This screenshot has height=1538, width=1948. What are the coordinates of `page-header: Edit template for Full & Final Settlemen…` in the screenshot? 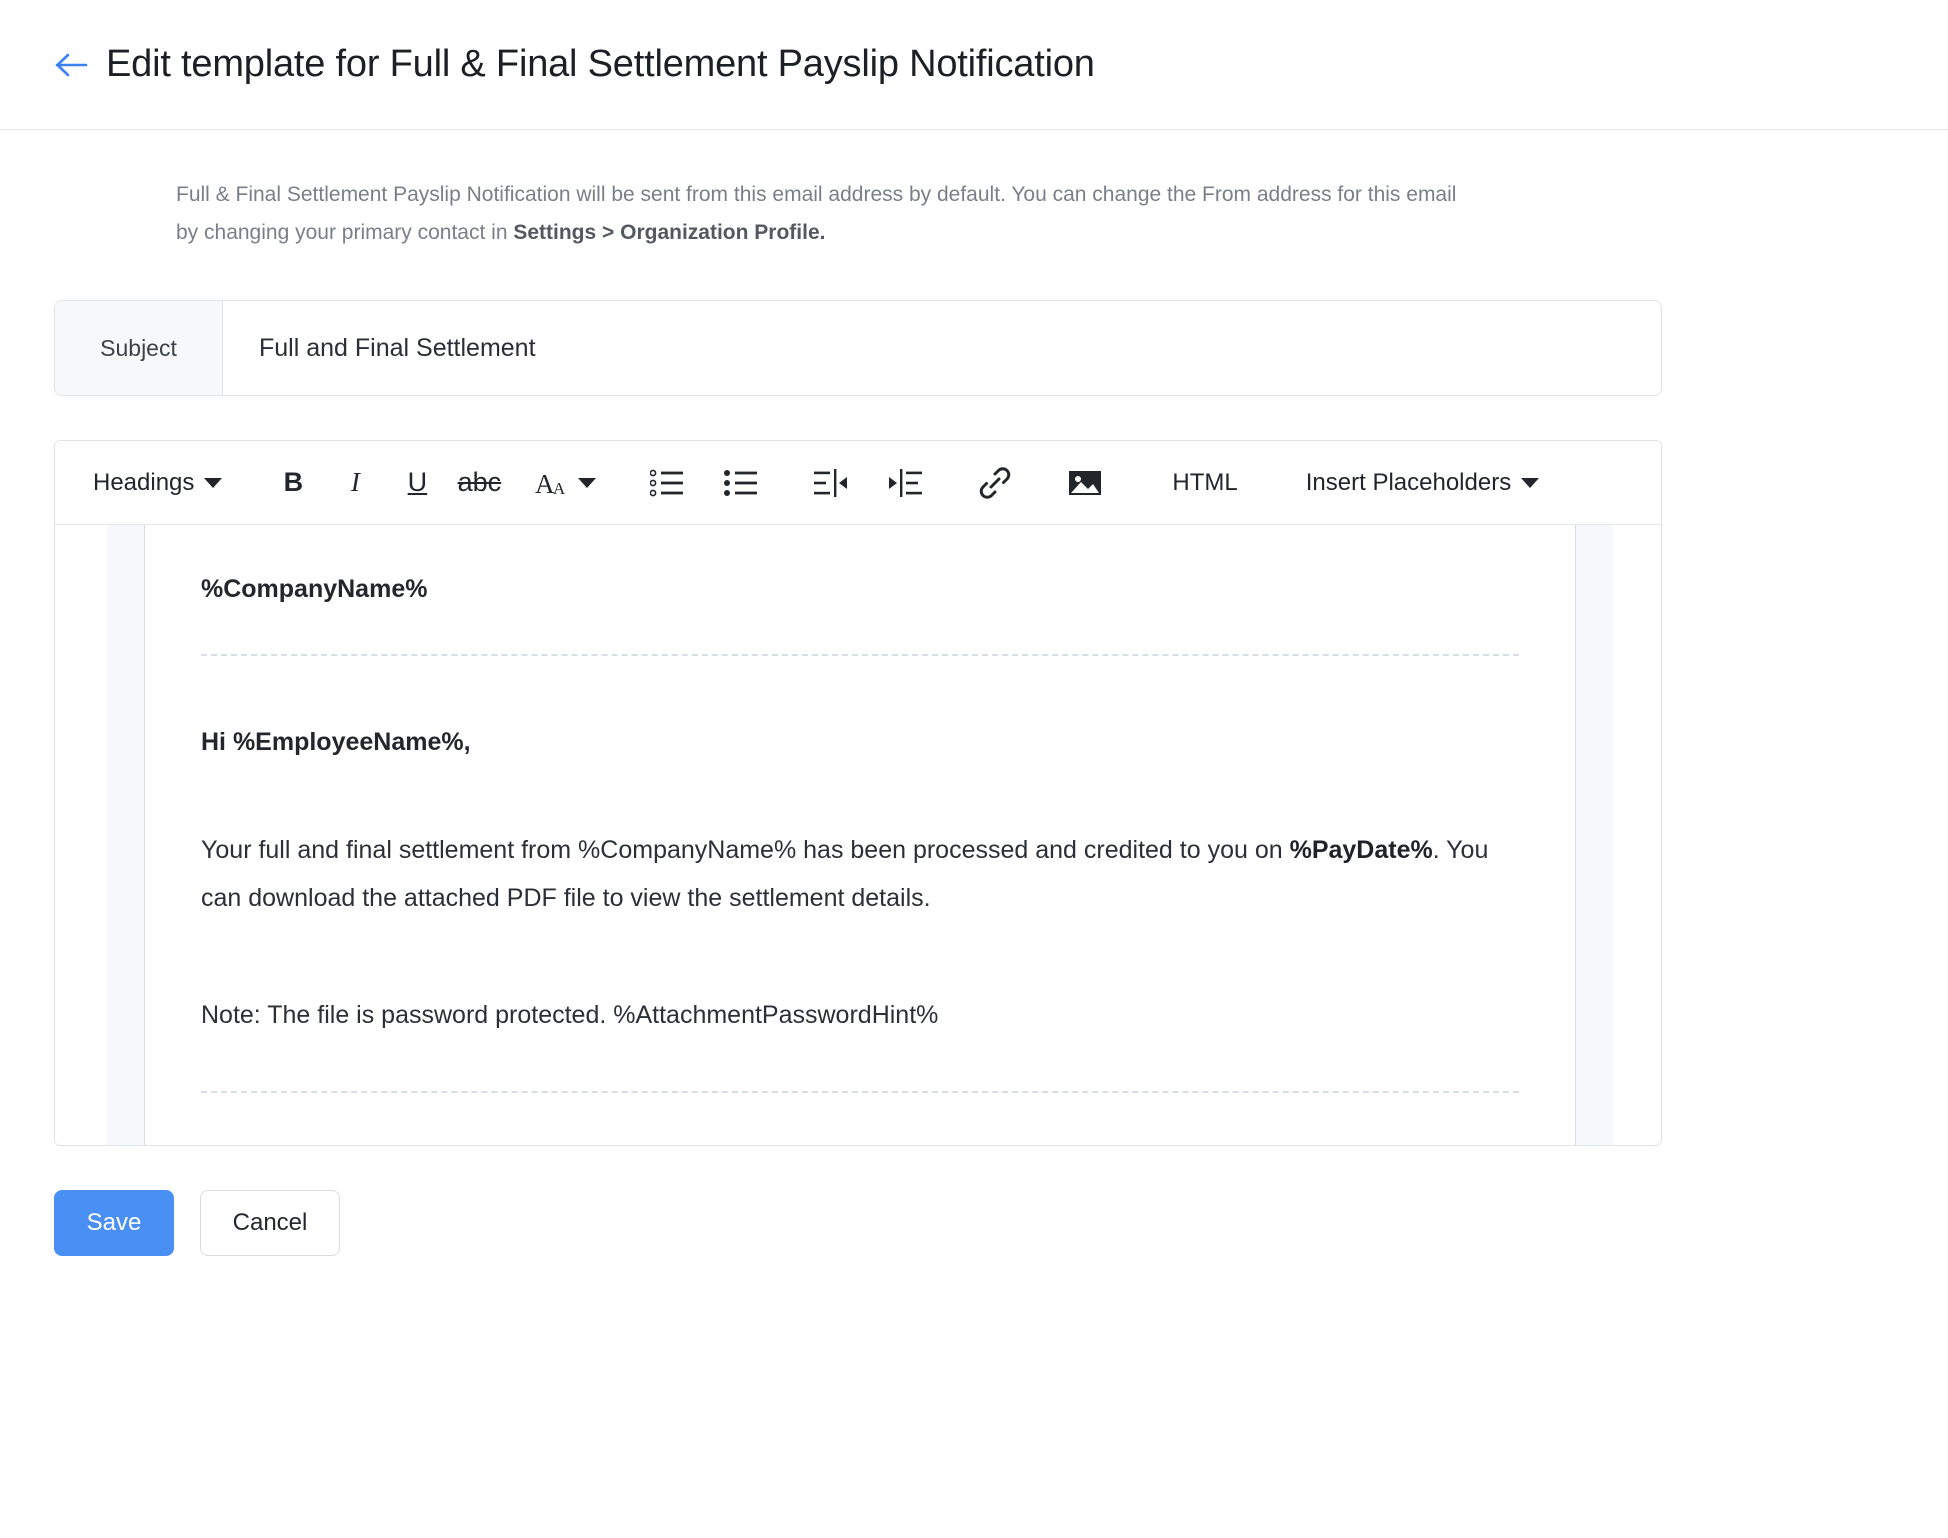 It's located at (974, 65).